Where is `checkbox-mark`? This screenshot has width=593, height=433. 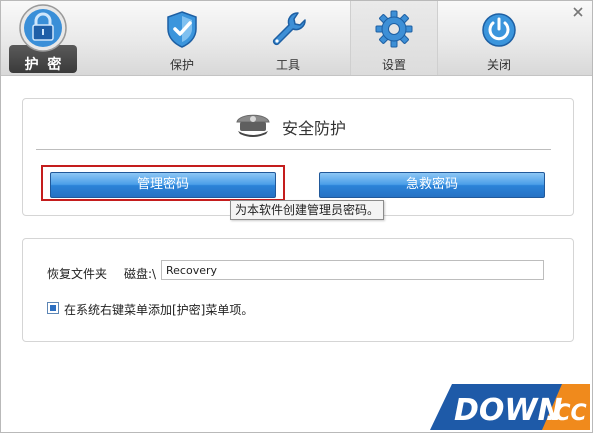 checkbox-mark is located at coordinates (53, 308).